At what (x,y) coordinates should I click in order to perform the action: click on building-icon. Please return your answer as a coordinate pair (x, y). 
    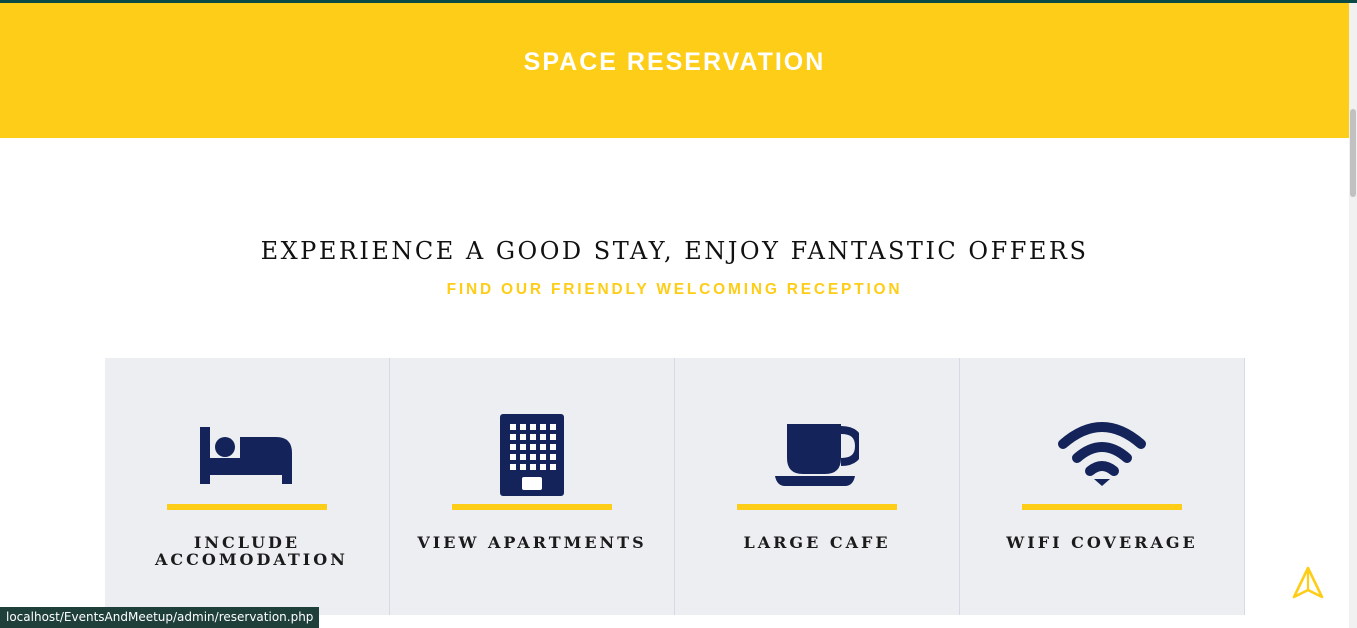
    Looking at the image, I should click on (532, 455).